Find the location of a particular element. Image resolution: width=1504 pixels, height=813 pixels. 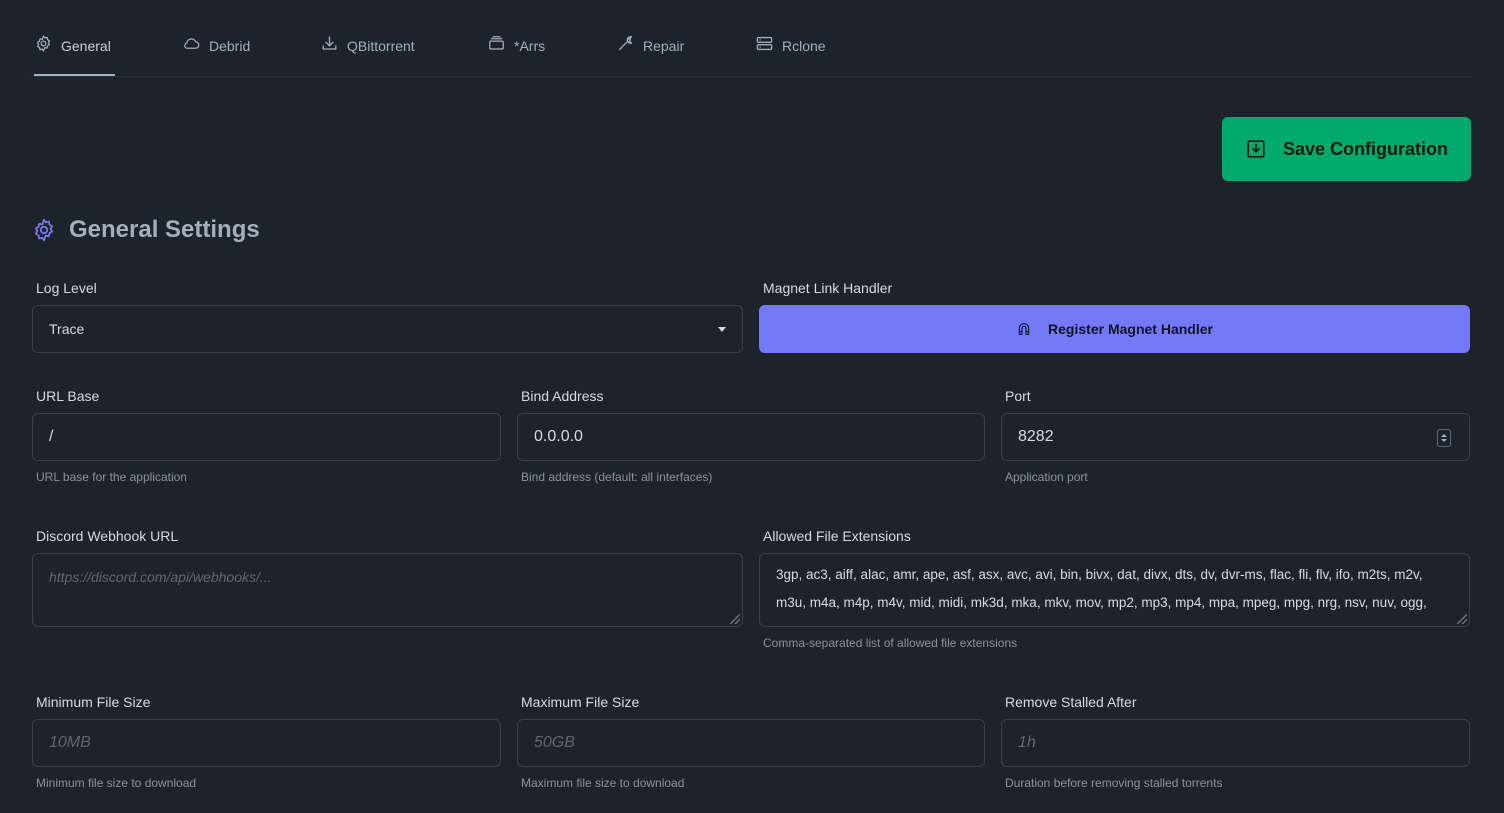

url-base-label: URL Base is located at coordinates (68, 396).